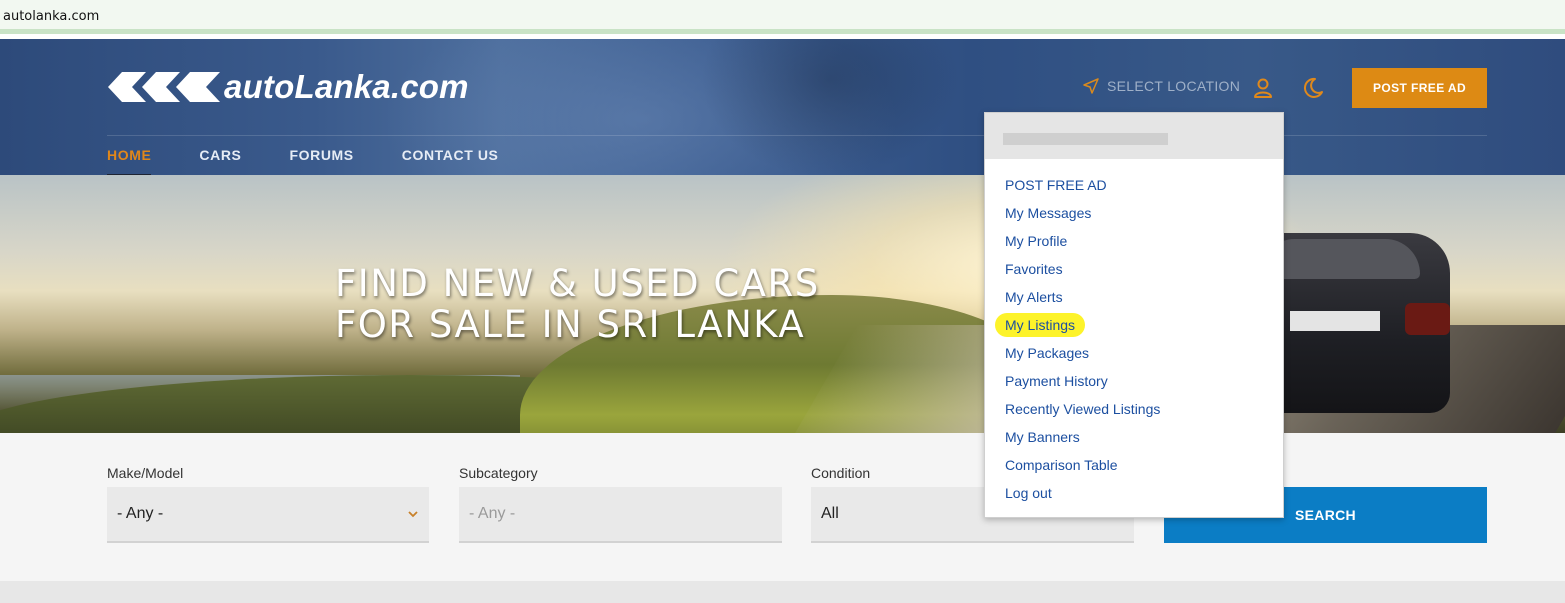 The height and width of the screenshot is (603, 1565). What do you see at coordinates (1174, 86) in the screenshot?
I see `select-location-label: SELECT LOCATION` at bounding box center [1174, 86].